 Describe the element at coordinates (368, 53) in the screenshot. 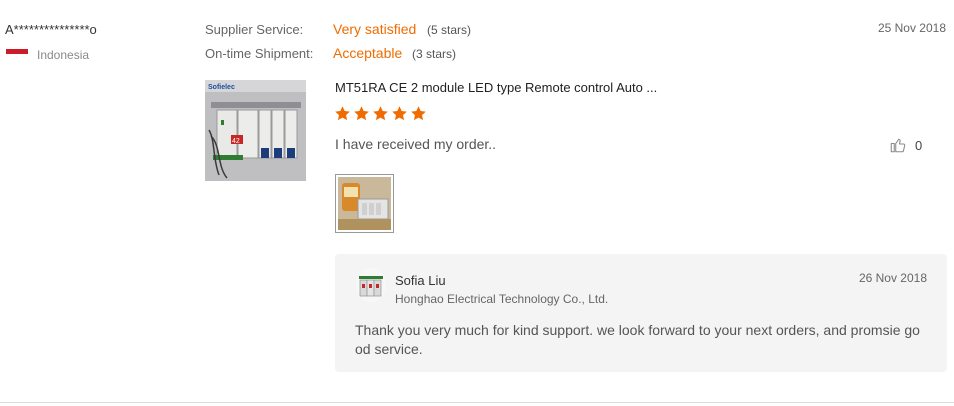

I see `on-time-shipment-value: Acceptable` at that location.